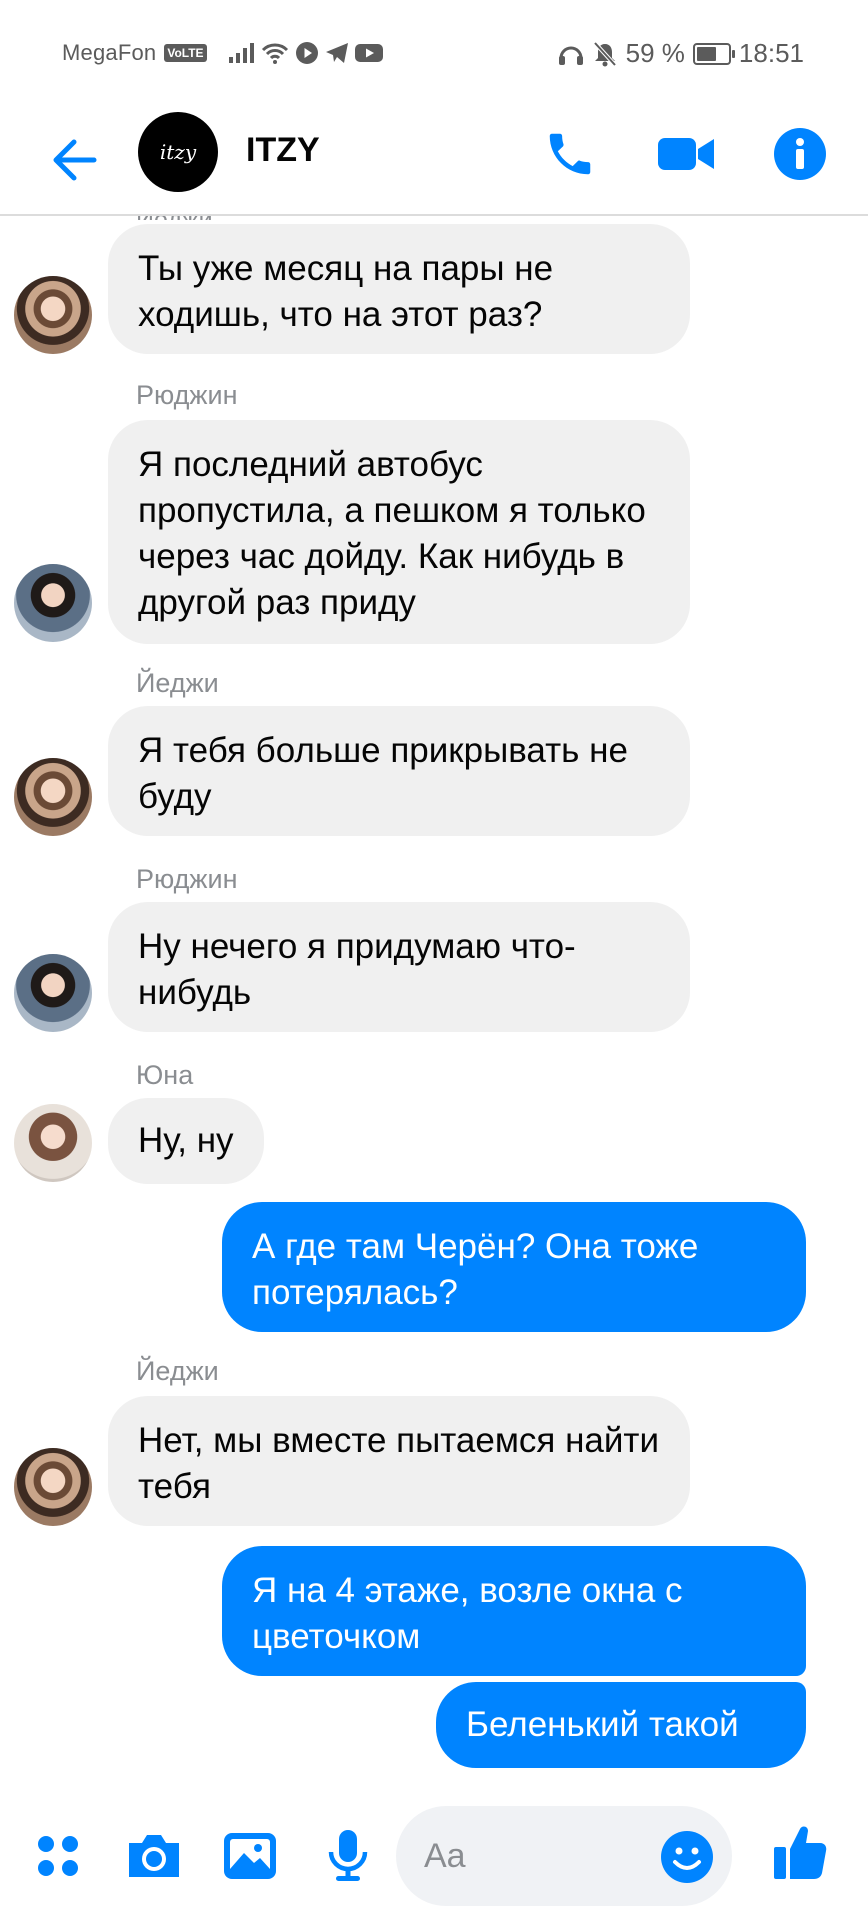  What do you see at coordinates (399, 1463) in the screenshot?
I see `message-text: Нет, мы вместе пытаемся найти тебя` at bounding box center [399, 1463].